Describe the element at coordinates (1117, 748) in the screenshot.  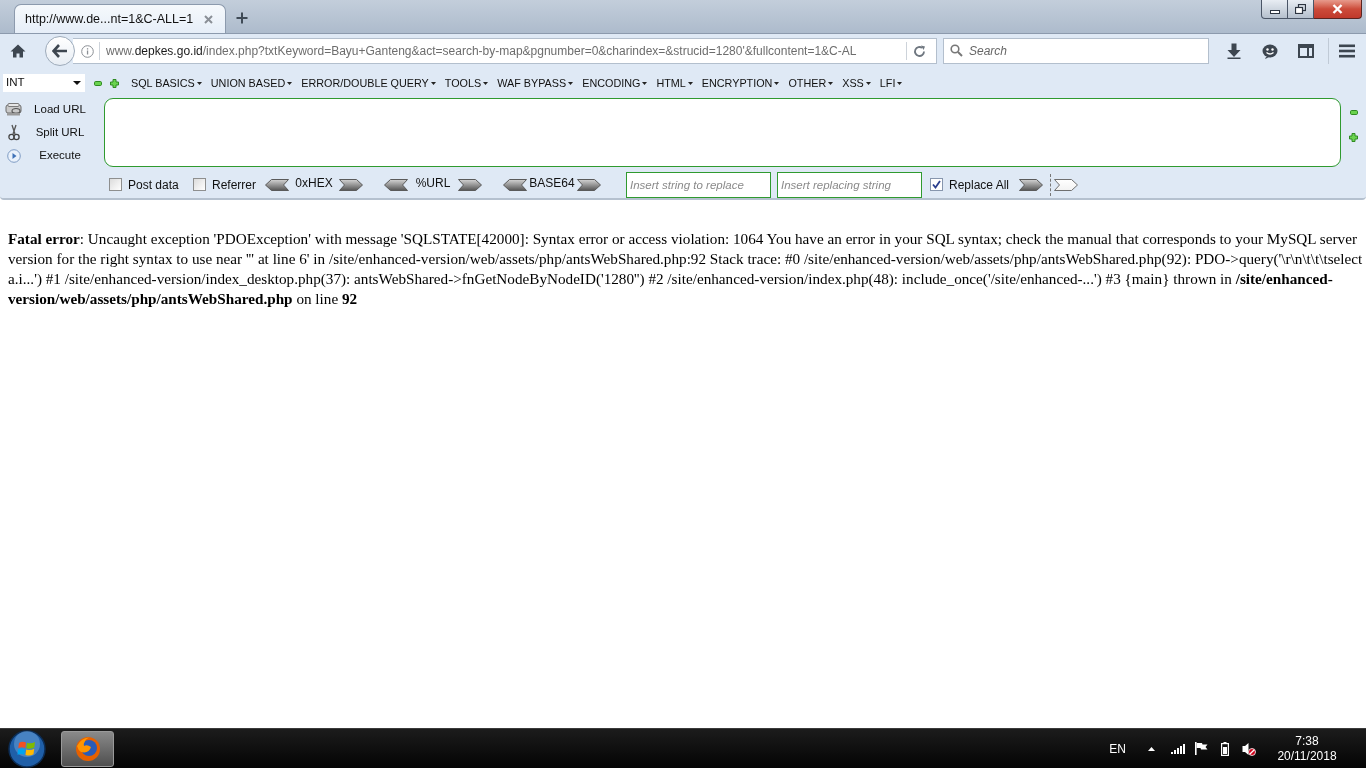
I see `language-indicator: EN` at that location.